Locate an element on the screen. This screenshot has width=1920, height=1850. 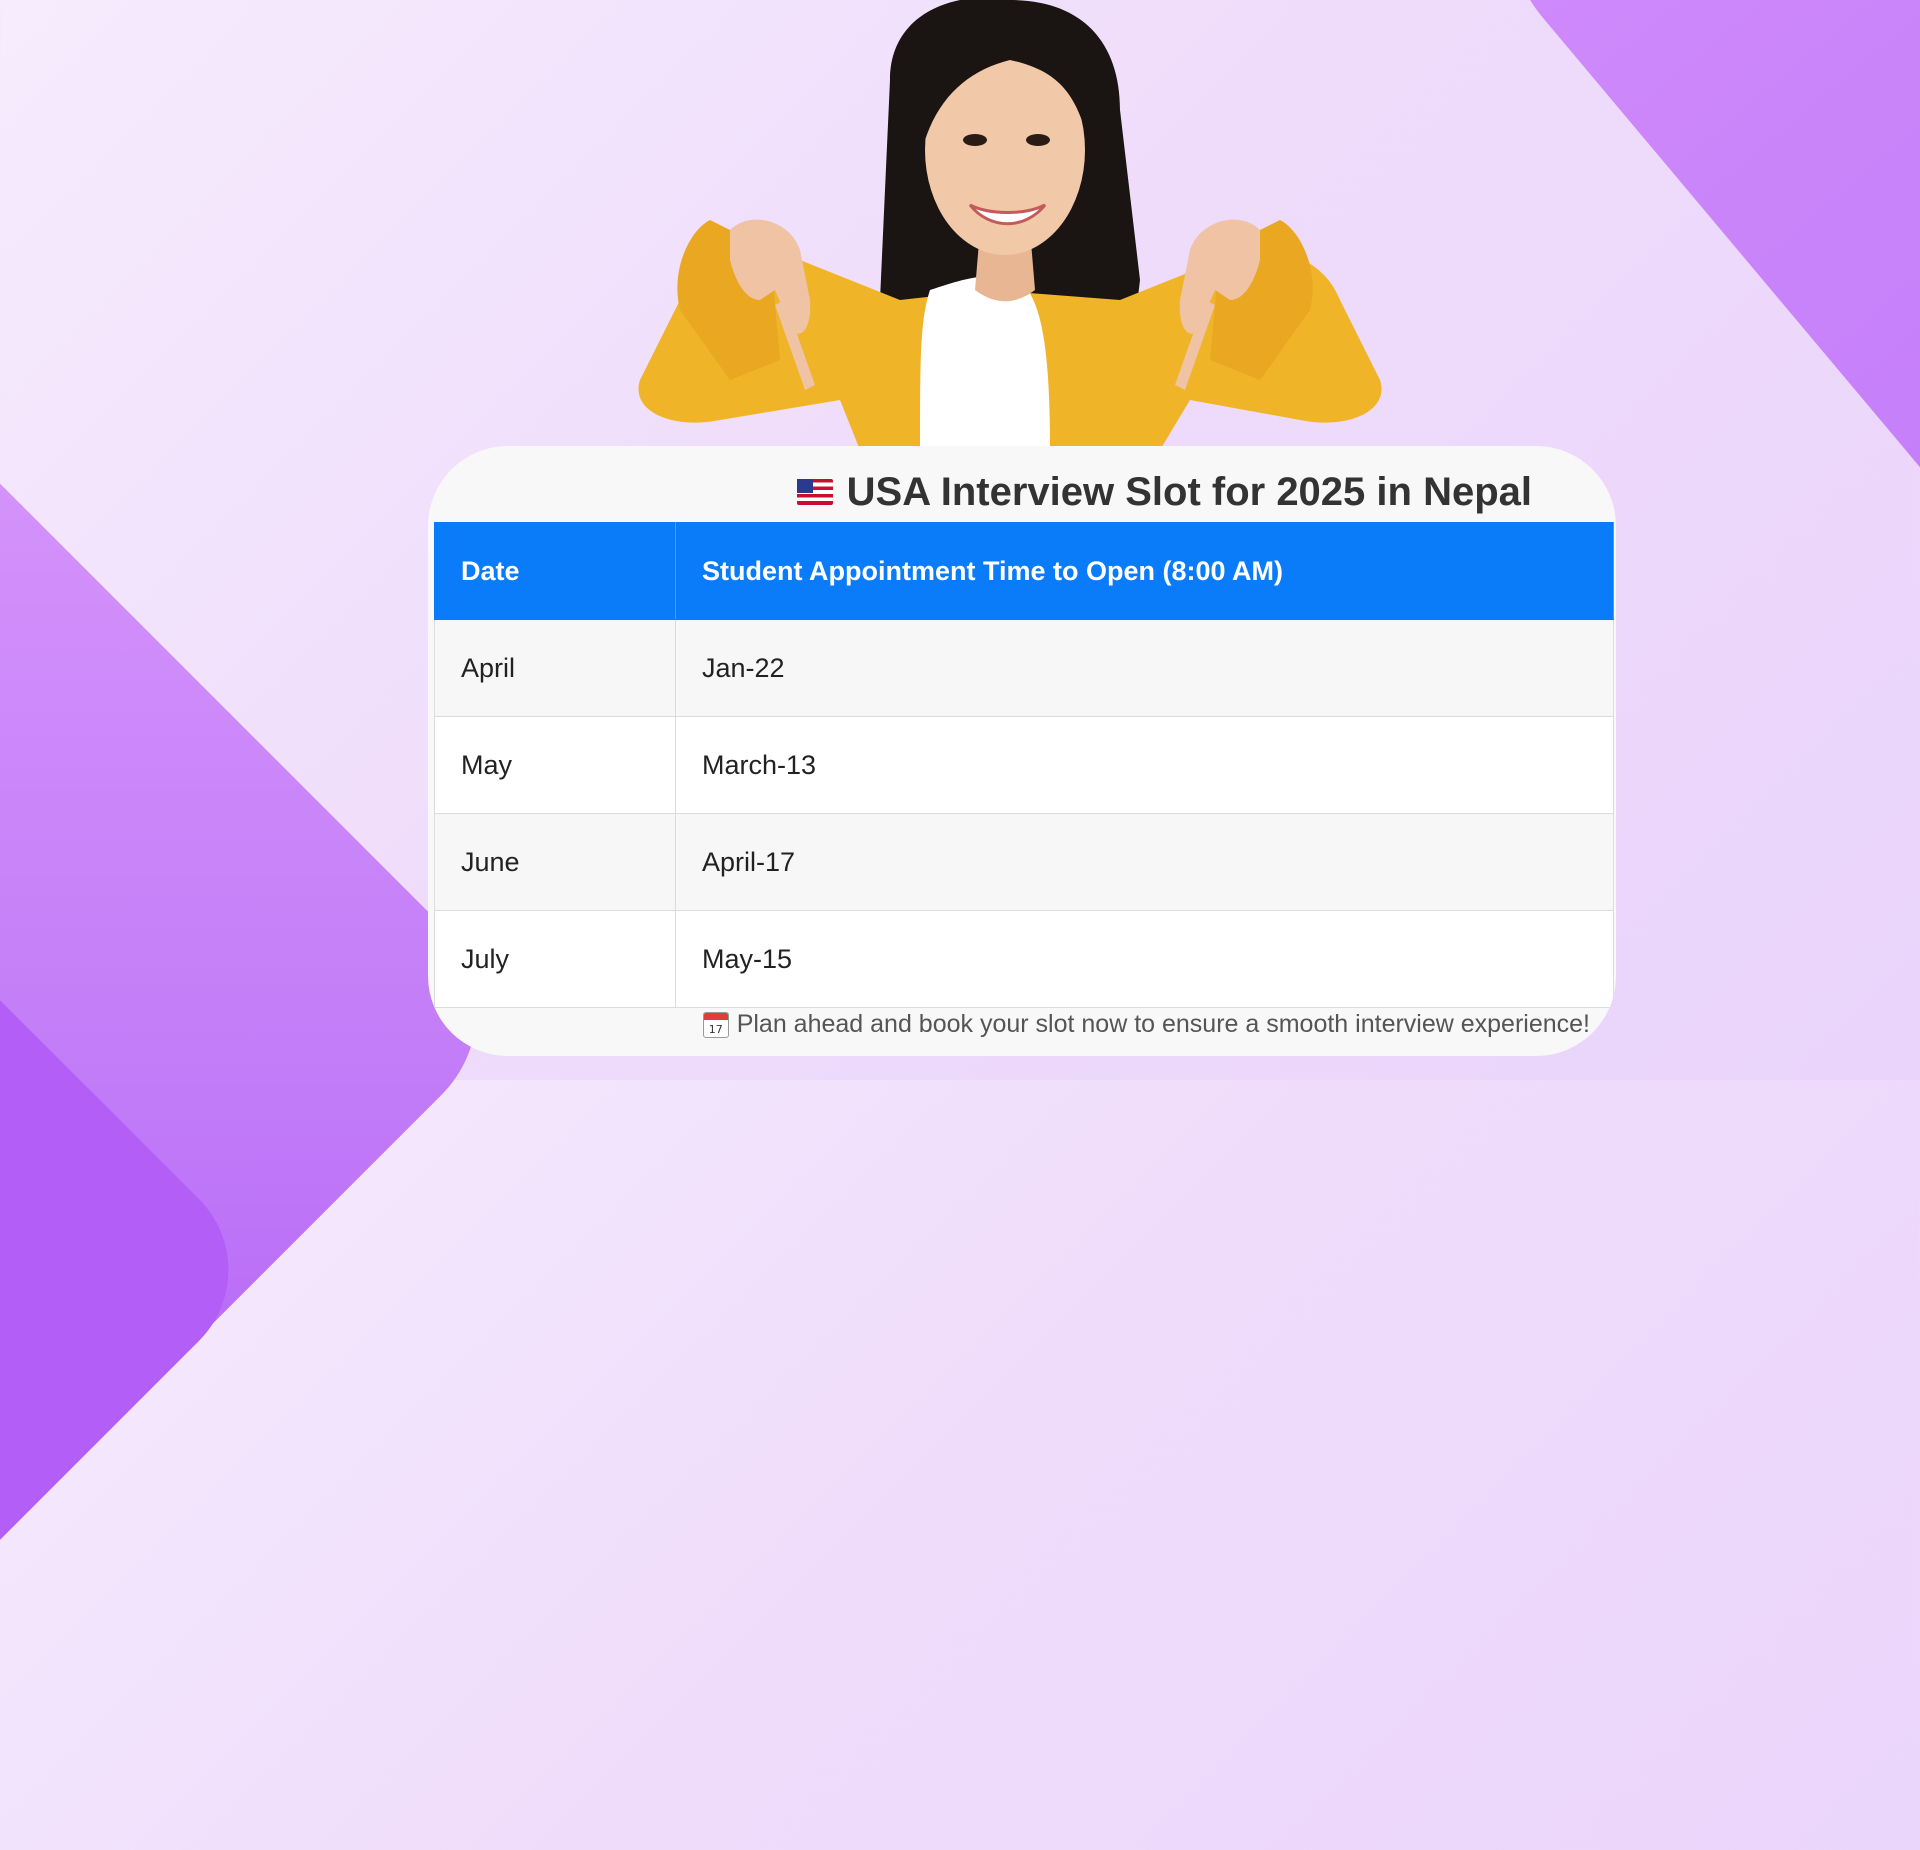
table-row: April Jan-22 is located at coordinates (1024, 668).